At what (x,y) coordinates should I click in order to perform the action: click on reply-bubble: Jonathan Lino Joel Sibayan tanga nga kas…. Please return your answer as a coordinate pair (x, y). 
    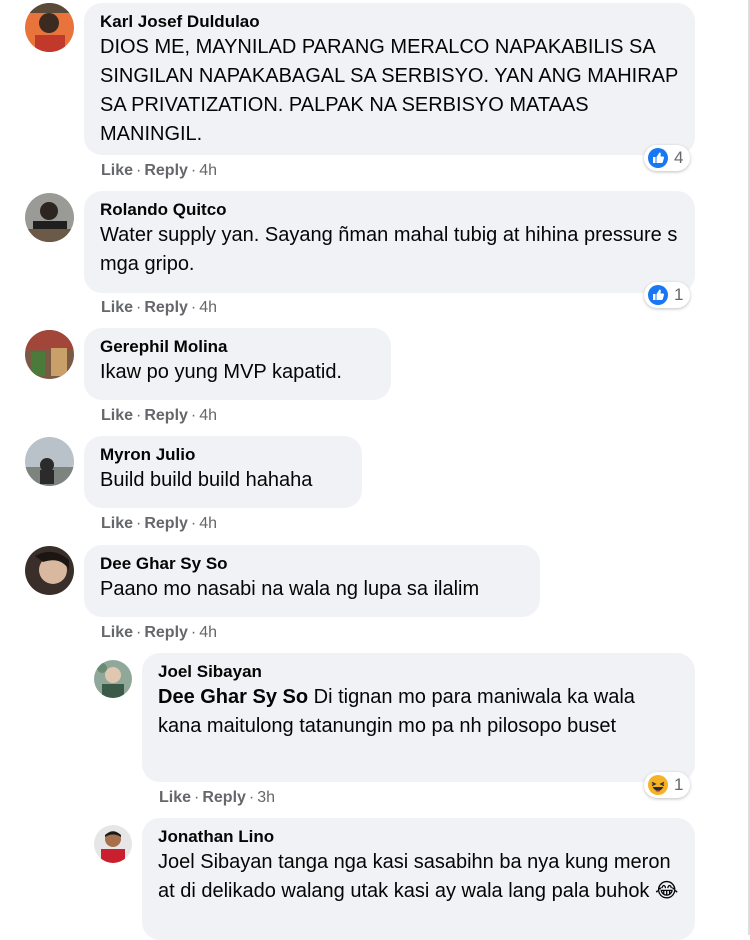
    Looking at the image, I should click on (418, 879).